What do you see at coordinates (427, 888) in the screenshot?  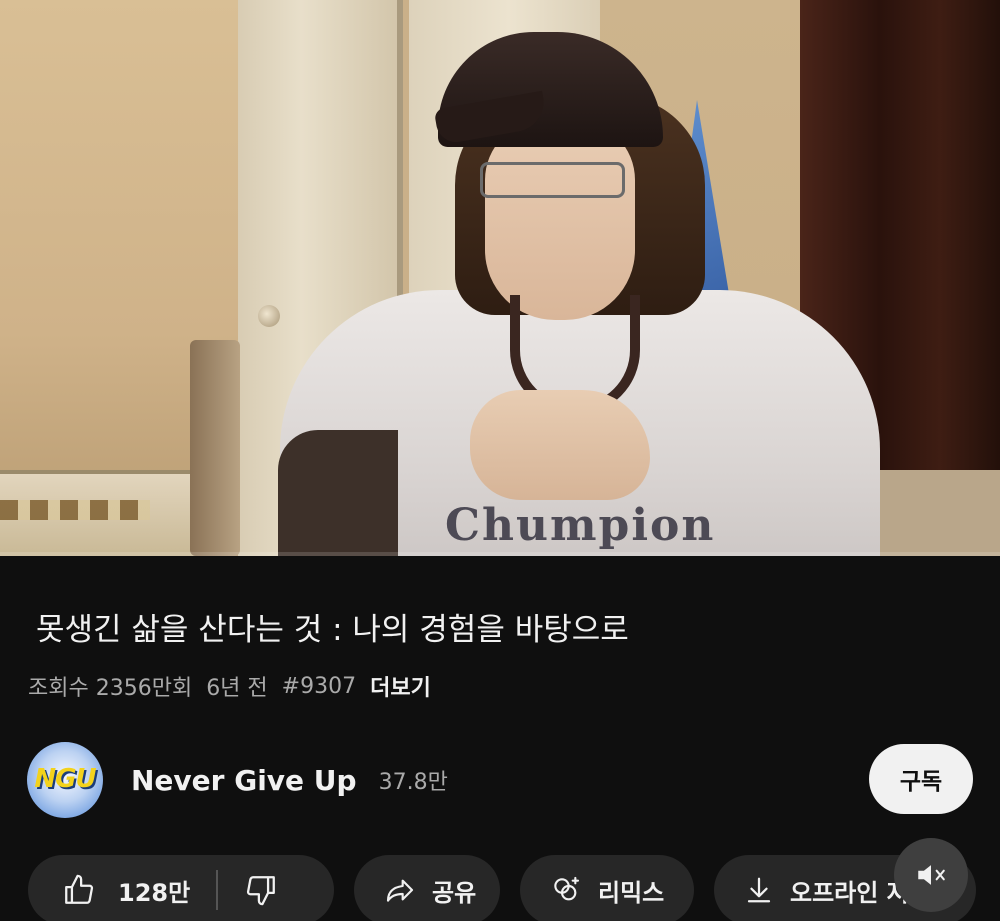 I see `share-button: 공유` at bounding box center [427, 888].